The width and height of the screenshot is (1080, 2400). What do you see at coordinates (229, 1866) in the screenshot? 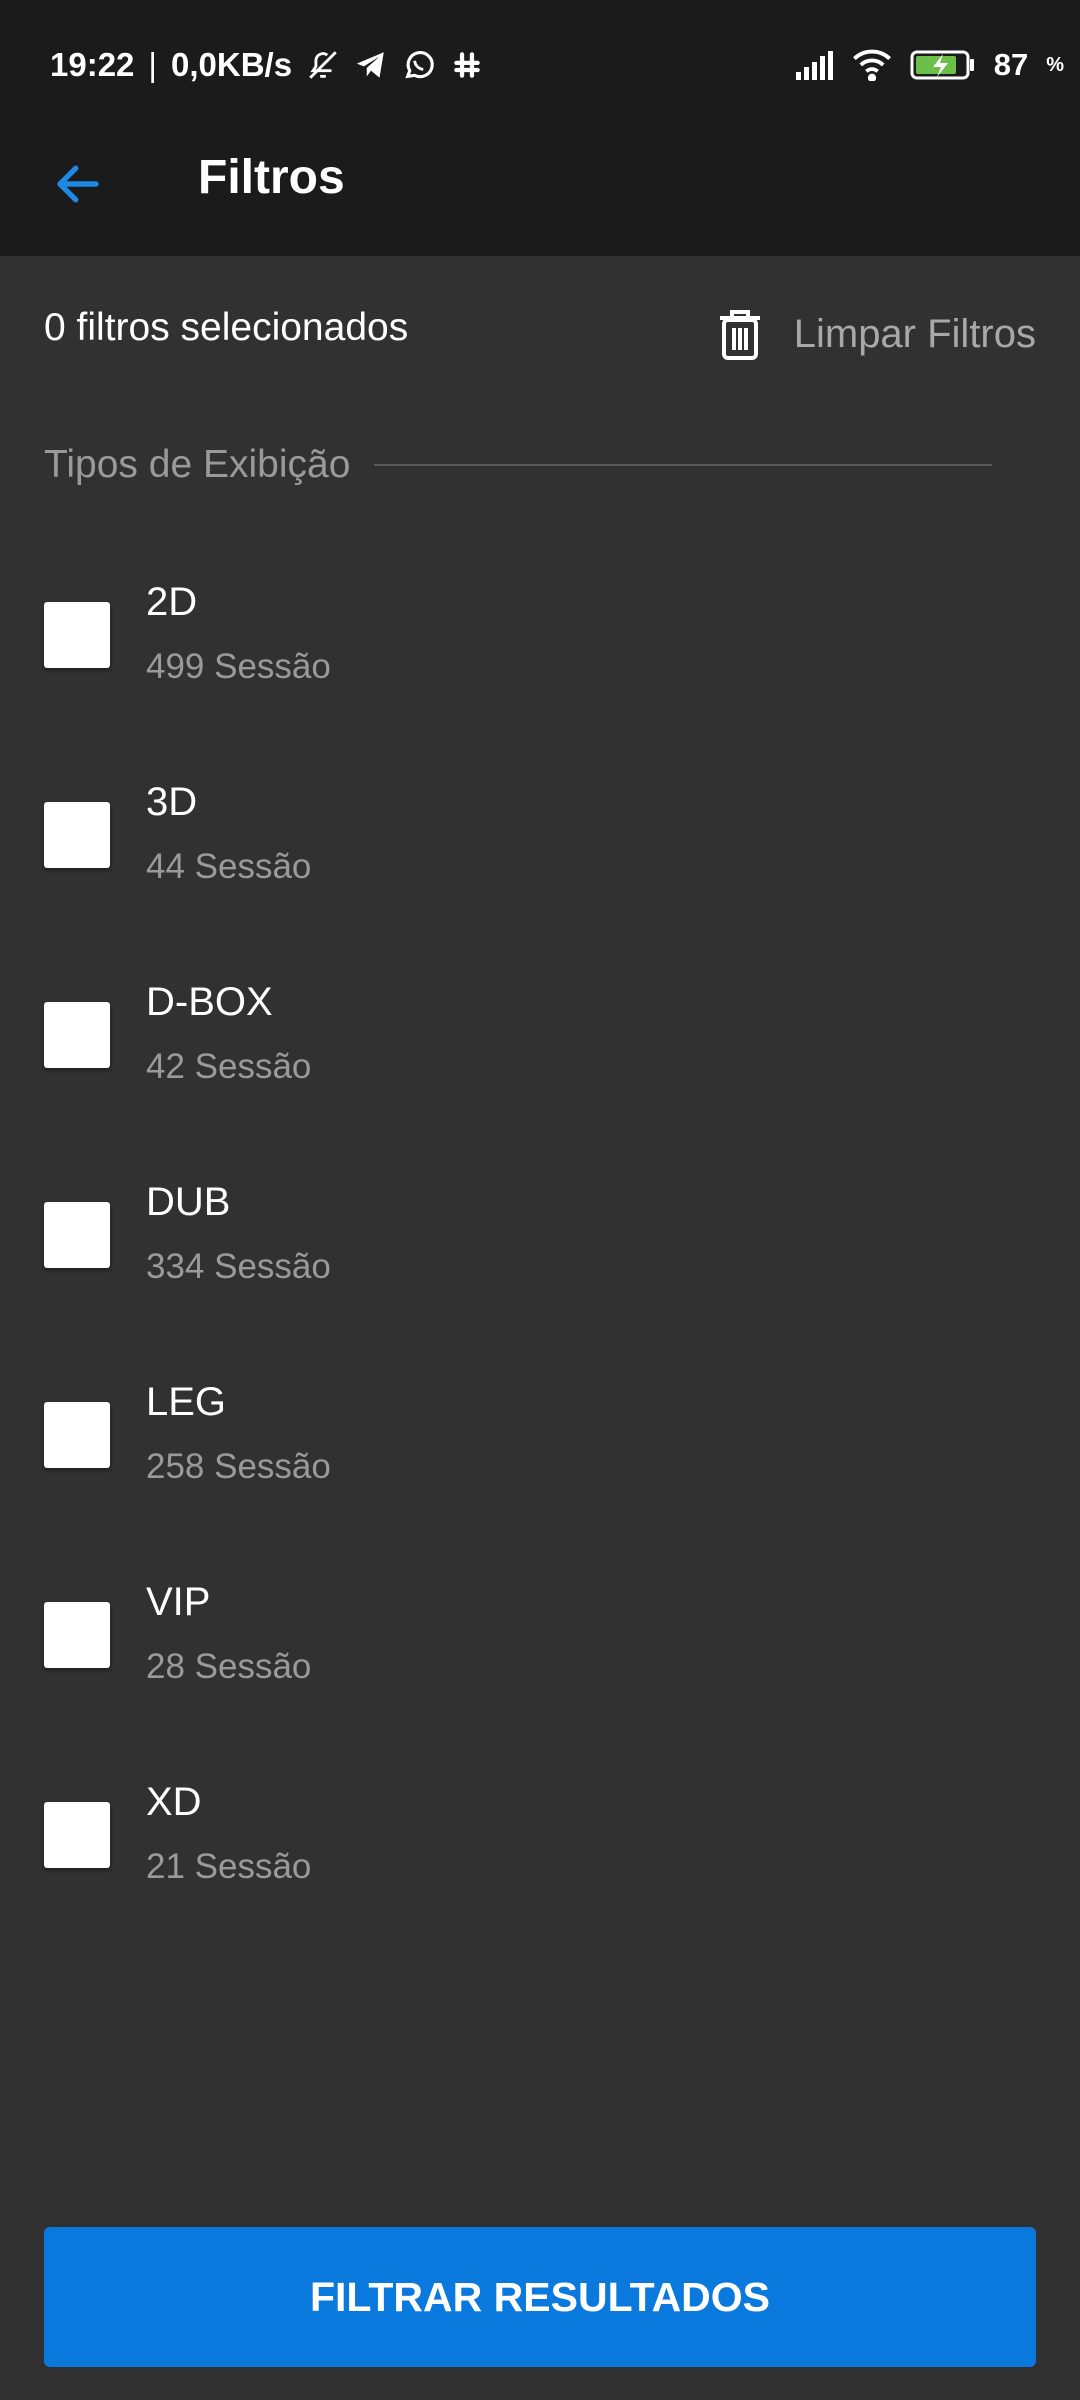
I see `filter-session-count: 21 Sessão` at bounding box center [229, 1866].